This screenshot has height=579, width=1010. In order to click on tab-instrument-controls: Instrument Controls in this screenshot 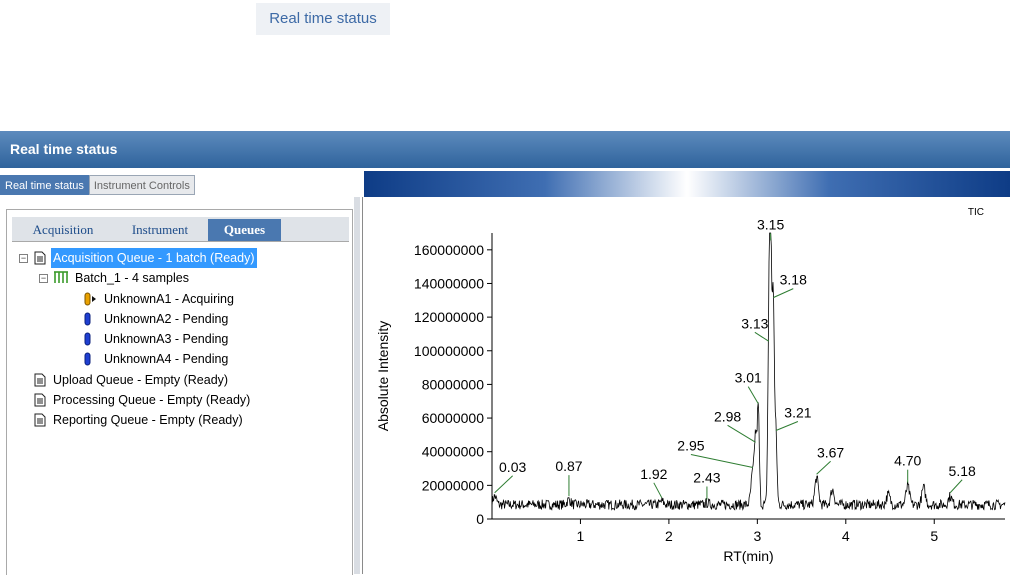, I will do `click(141, 185)`.